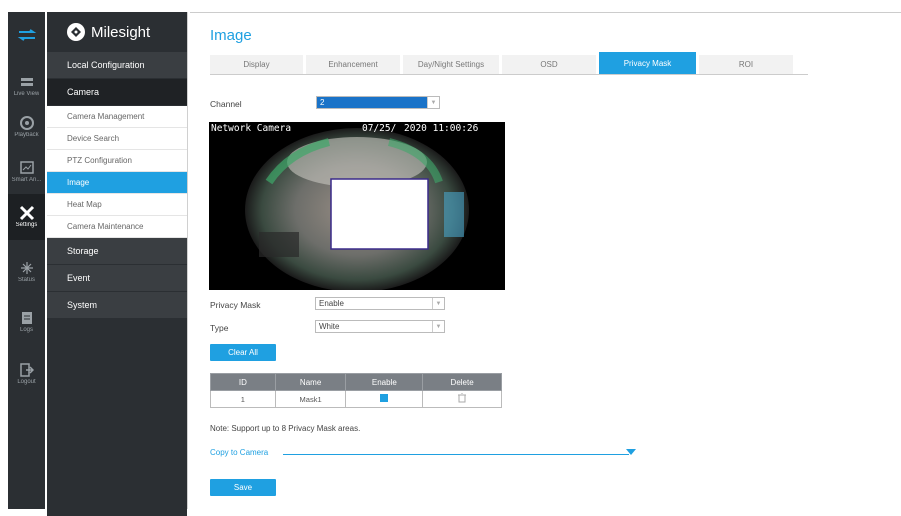 This screenshot has width=901, height=516. What do you see at coordinates (117, 205) in the screenshot?
I see `nav-heat-map: Heat Map` at bounding box center [117, 205].